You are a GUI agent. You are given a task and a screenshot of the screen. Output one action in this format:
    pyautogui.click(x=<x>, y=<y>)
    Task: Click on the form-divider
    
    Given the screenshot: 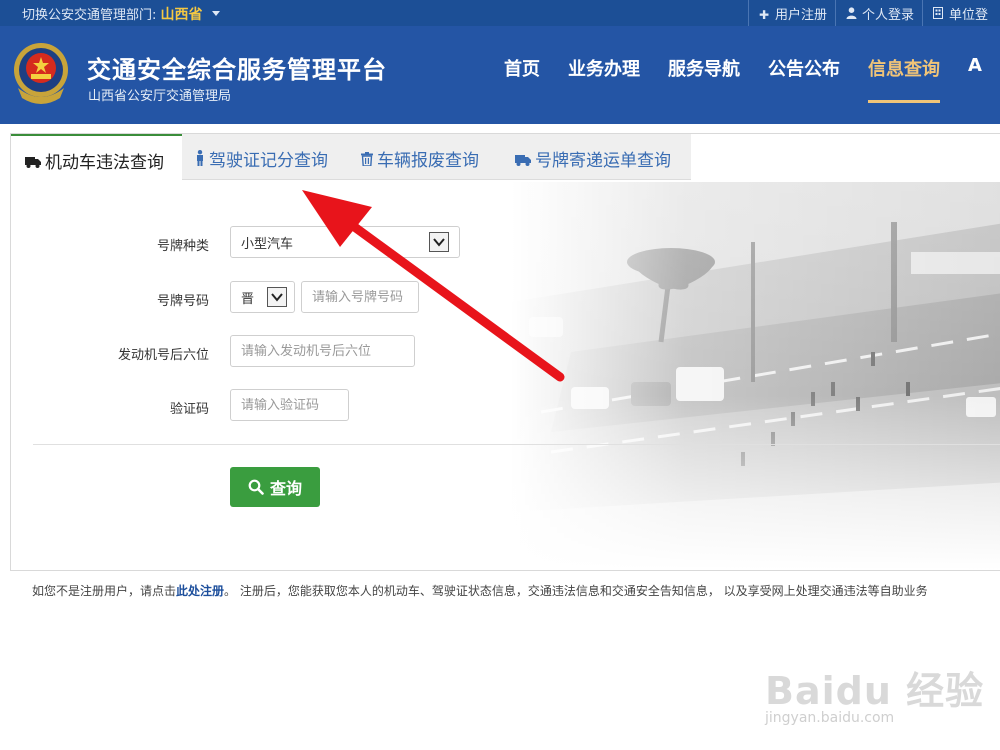 What is the action you would take?
    pyautogui.click(x=516, y=444)
    